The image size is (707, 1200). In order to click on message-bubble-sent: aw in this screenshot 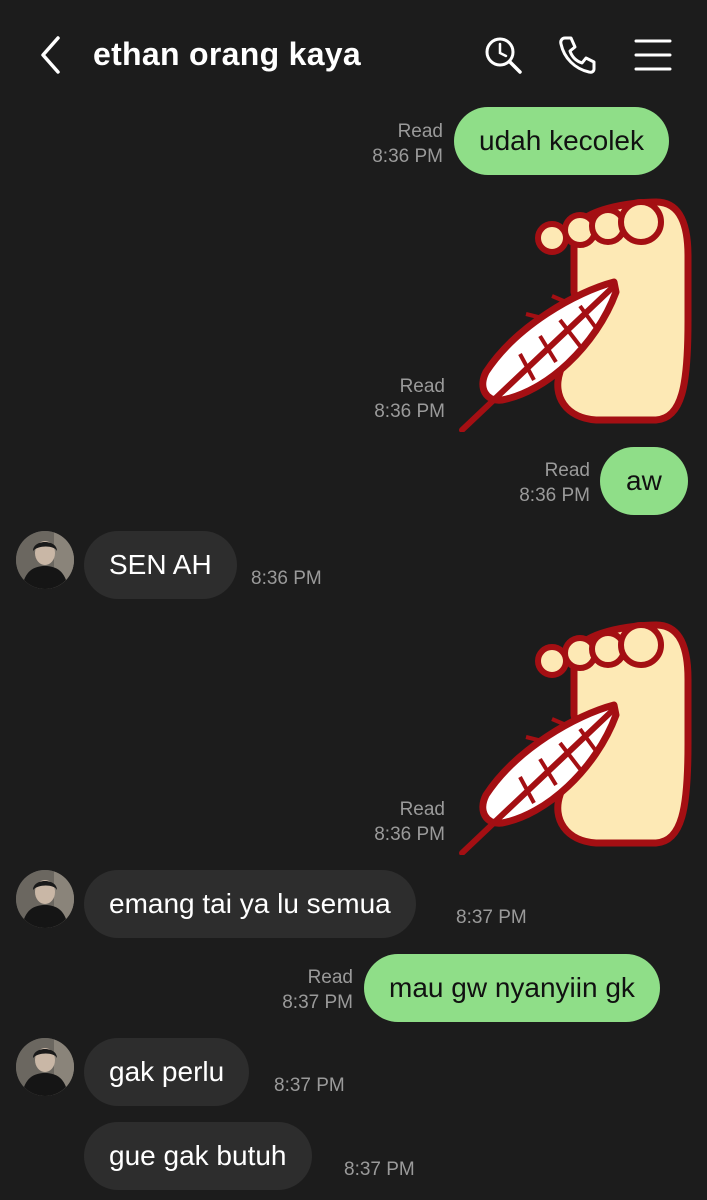, I will do `click(644, 481)`.